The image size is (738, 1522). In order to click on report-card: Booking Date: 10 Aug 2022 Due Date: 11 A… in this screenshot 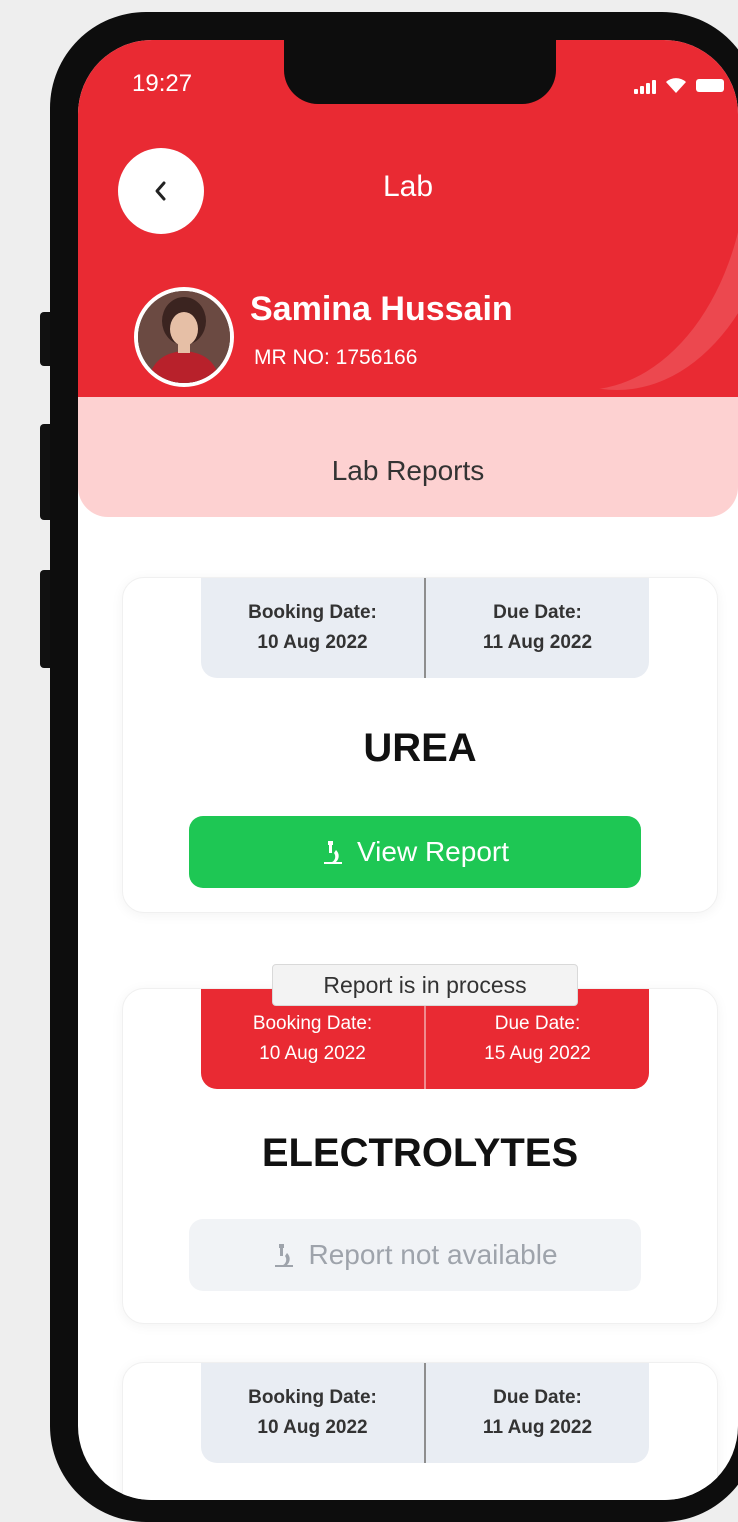, I will do `click(420, 1431)`.